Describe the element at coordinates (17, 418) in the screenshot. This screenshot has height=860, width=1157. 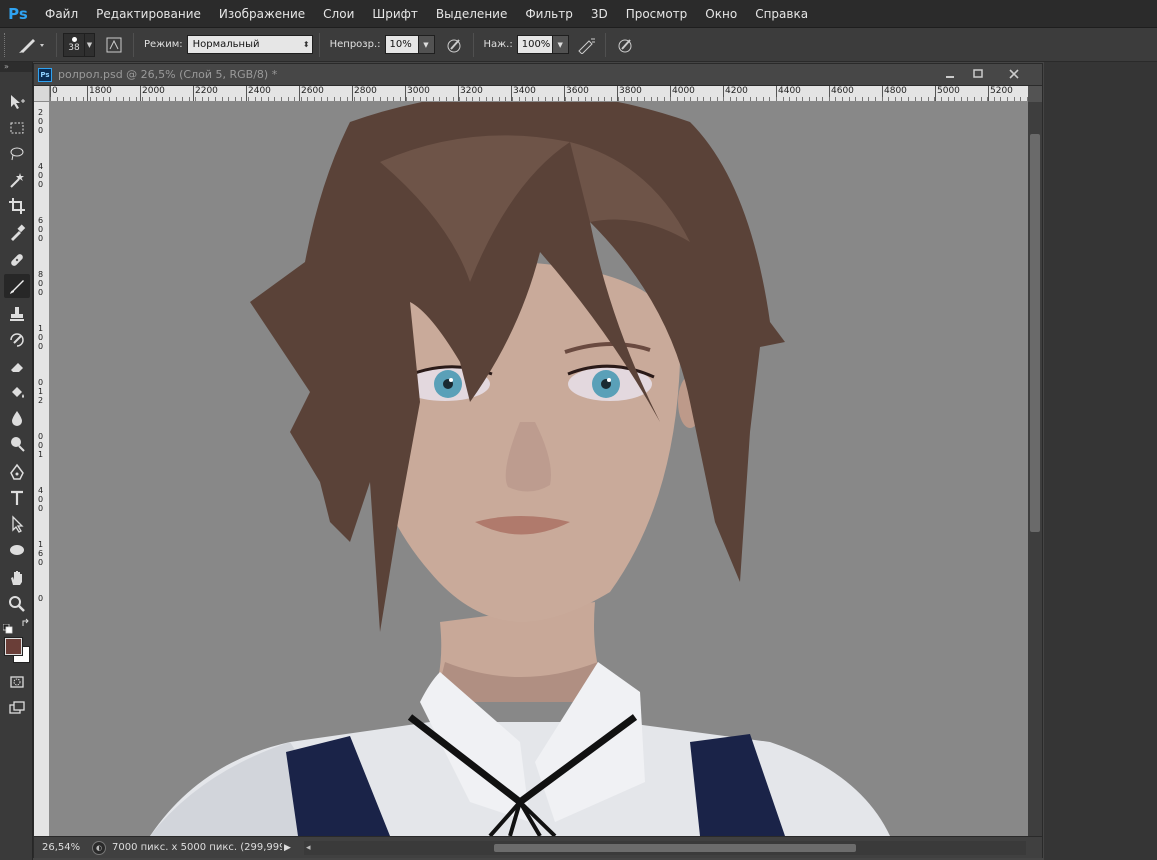
I see `blur-tool` at that location.